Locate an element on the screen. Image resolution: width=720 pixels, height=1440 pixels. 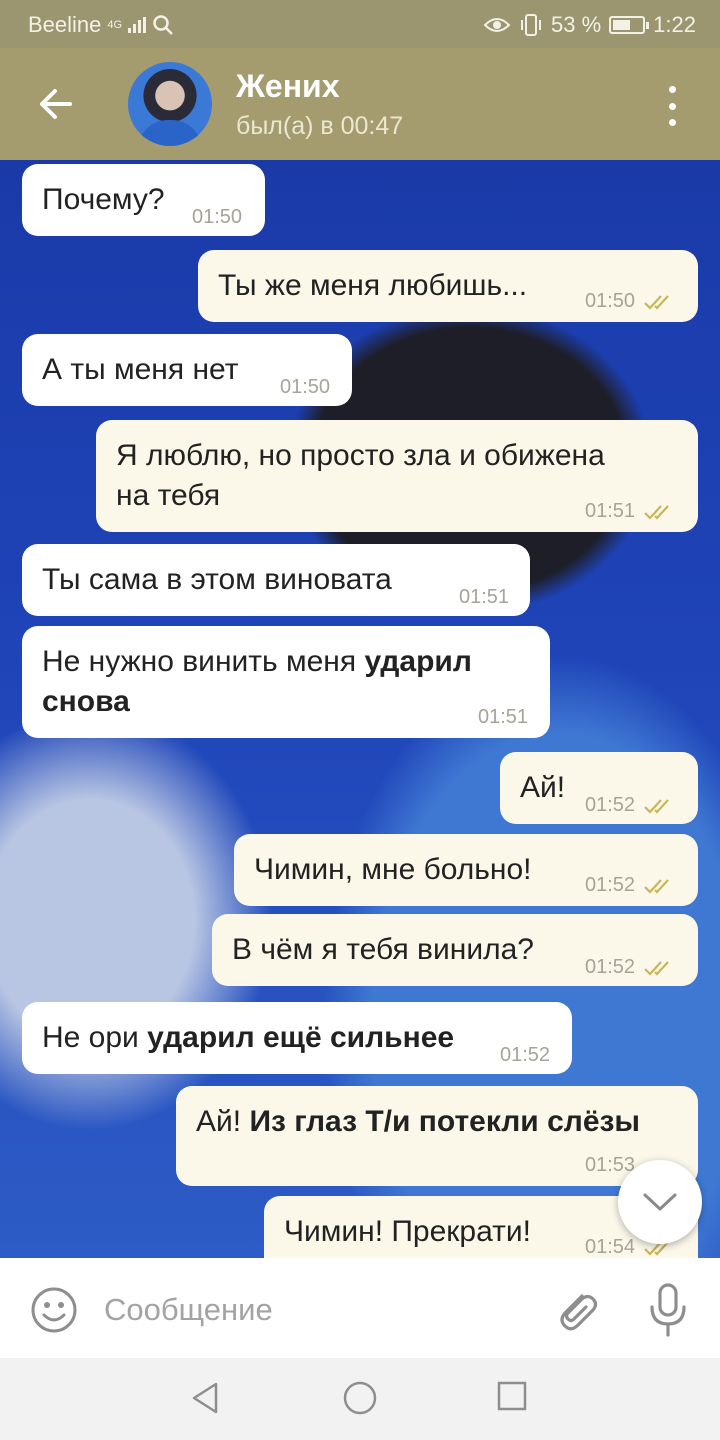
back-arrow-icon is located at coordinates (56, 104).